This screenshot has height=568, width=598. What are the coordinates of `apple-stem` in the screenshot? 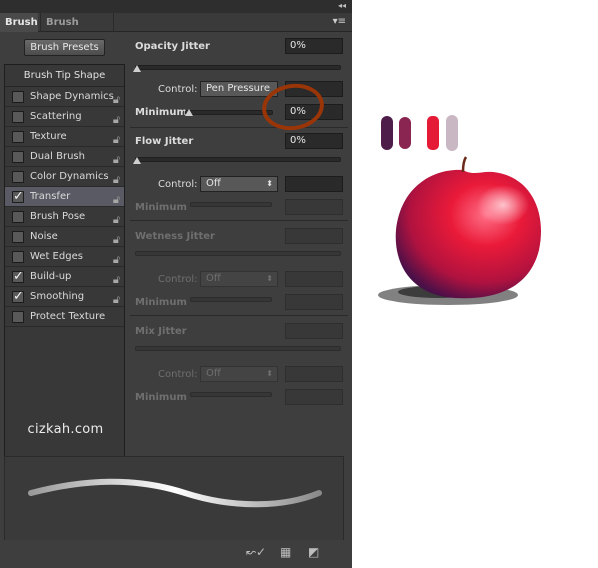 It's located at (464, 164).